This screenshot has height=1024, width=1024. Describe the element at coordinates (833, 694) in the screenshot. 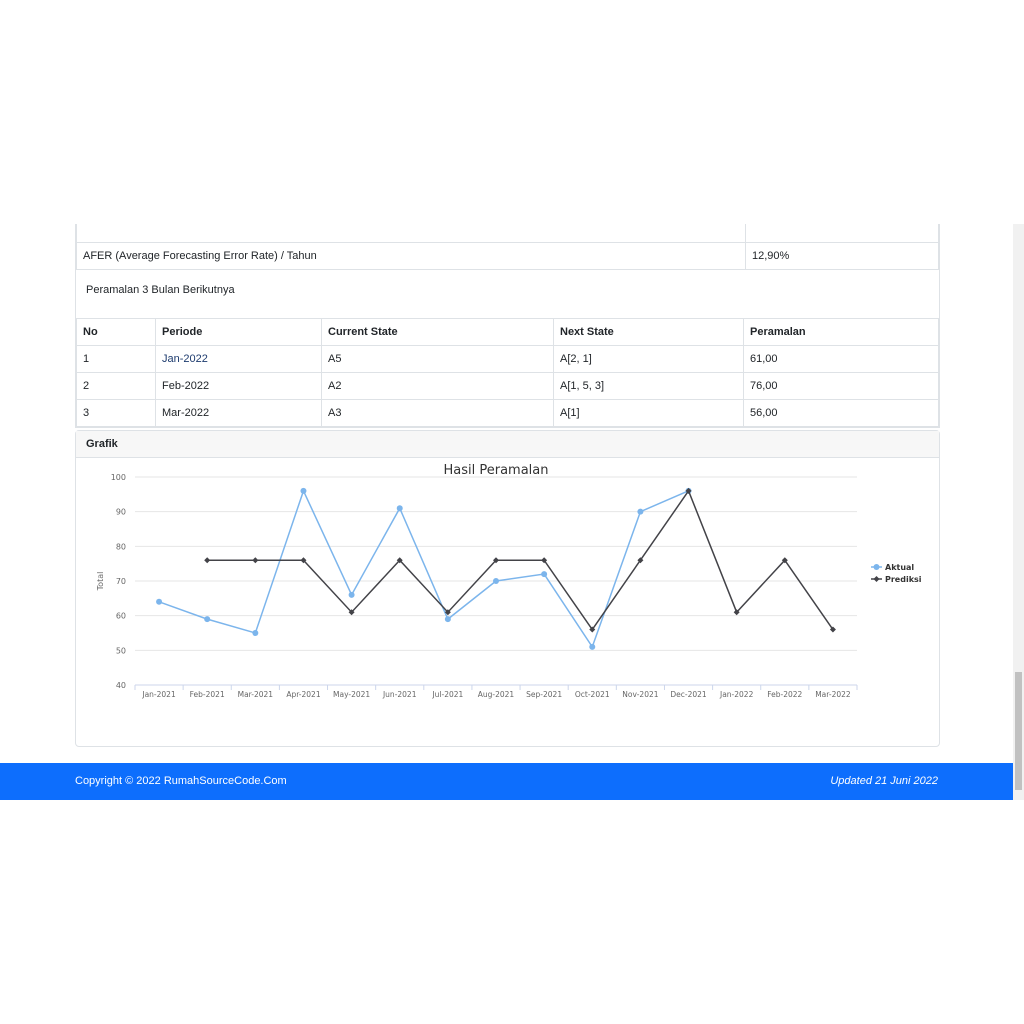

I see `x-tick-label: Mar-2022` at that location.